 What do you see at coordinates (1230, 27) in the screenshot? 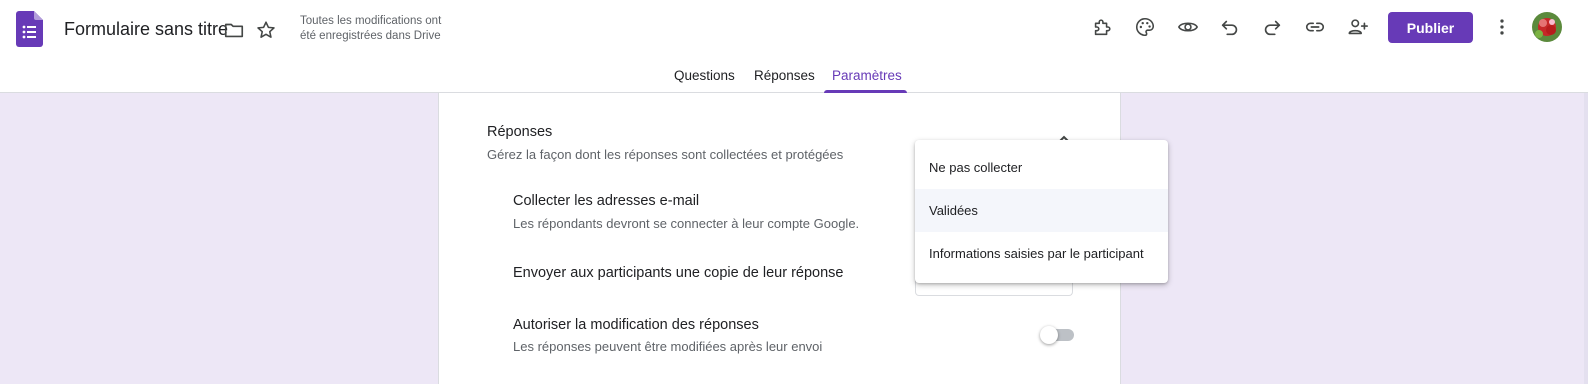
I see `undo-icon` at bounding box center [1230, 27].